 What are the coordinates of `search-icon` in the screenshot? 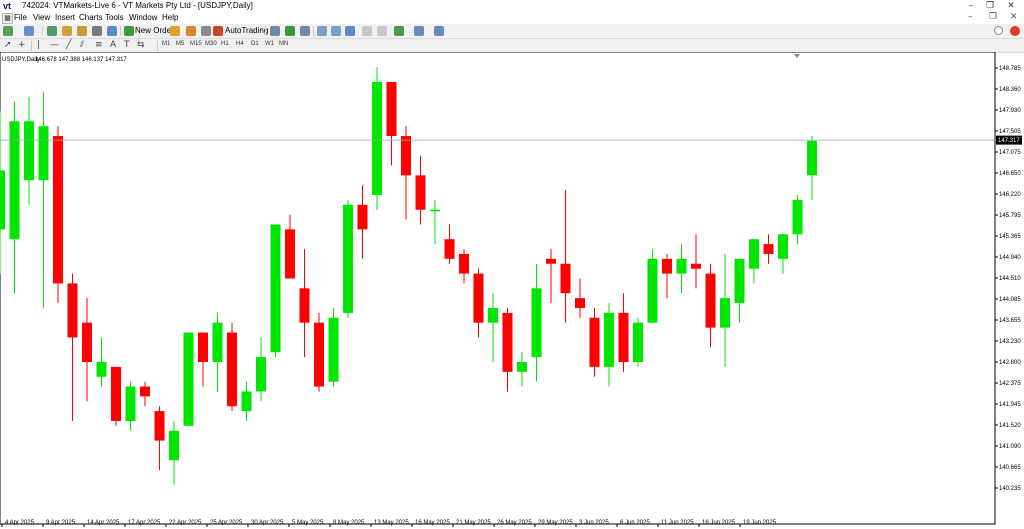 It's located at (998, 30).